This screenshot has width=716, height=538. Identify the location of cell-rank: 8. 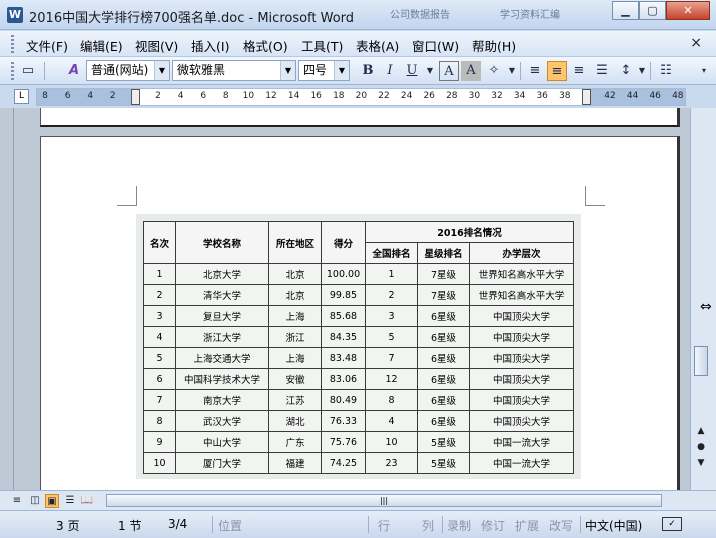
(159, 421).